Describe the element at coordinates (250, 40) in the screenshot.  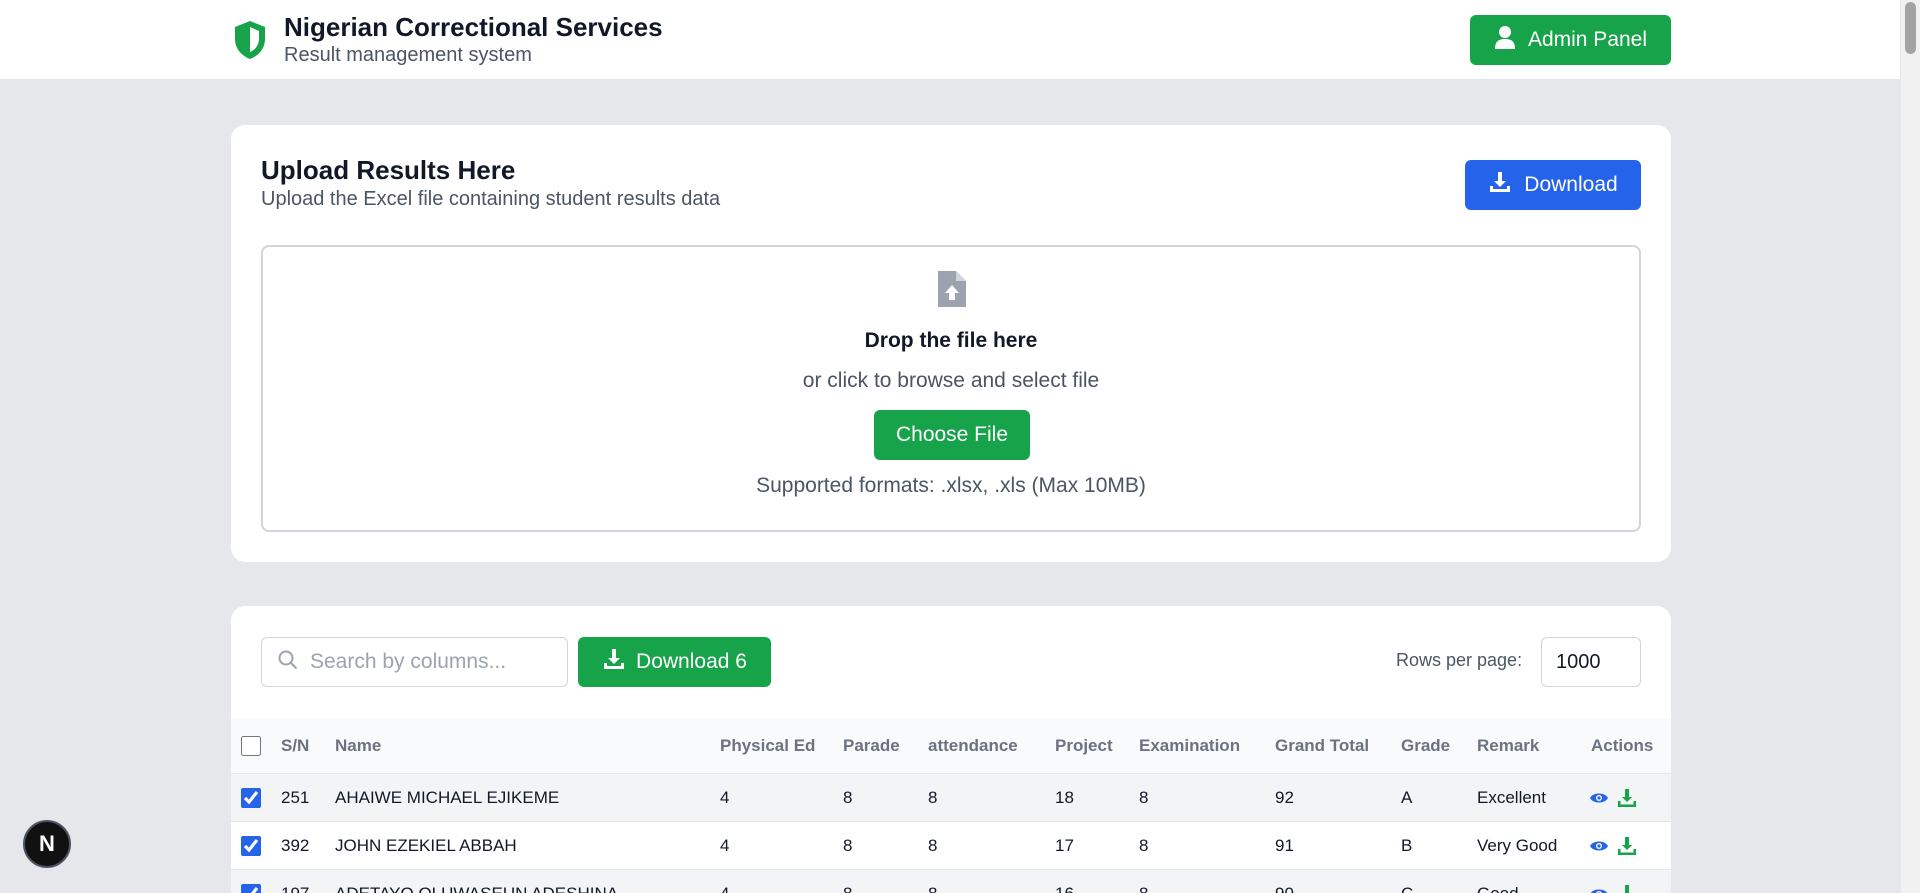
I see `shield-icon` at that location.